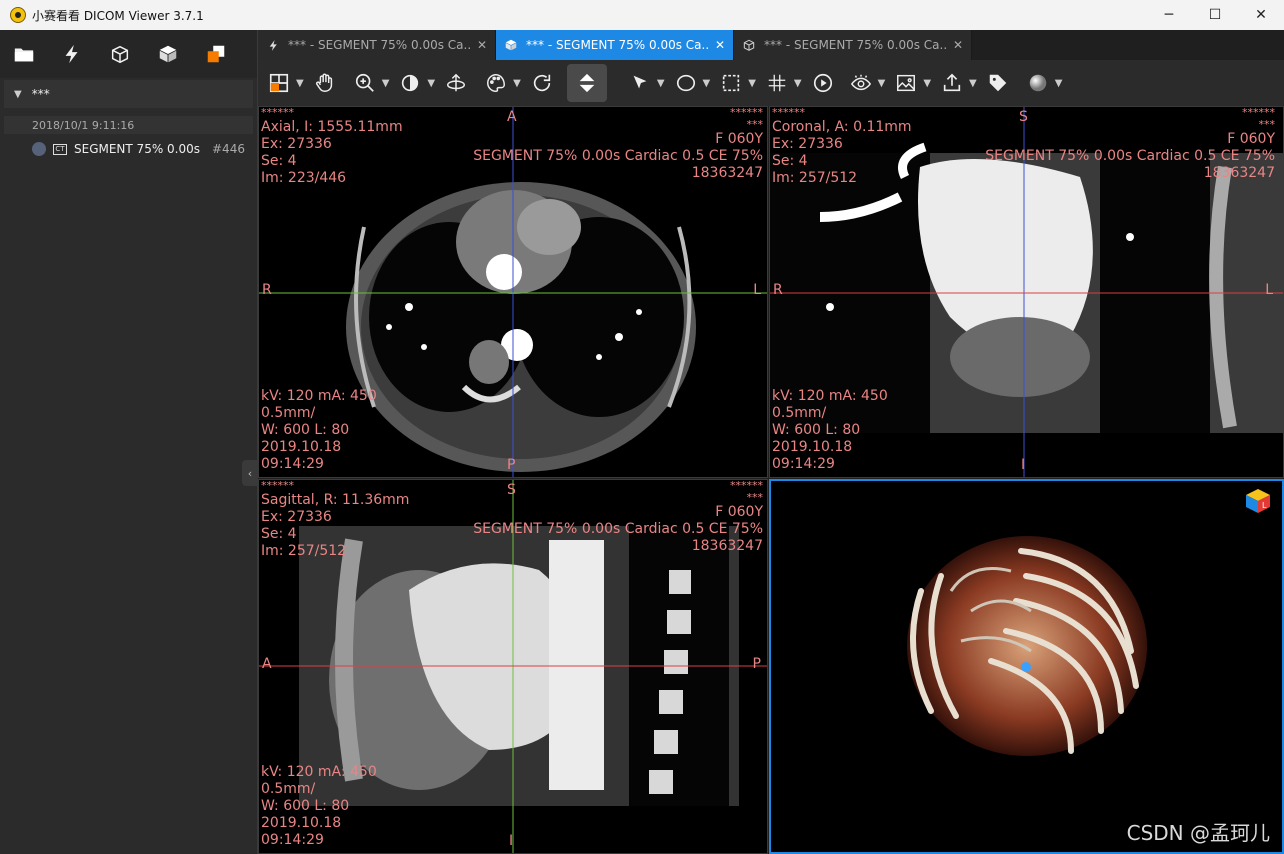  Describe the element at coordinates (511, 841) in the screenshot. I see `orientation-bottom: I` at that location.